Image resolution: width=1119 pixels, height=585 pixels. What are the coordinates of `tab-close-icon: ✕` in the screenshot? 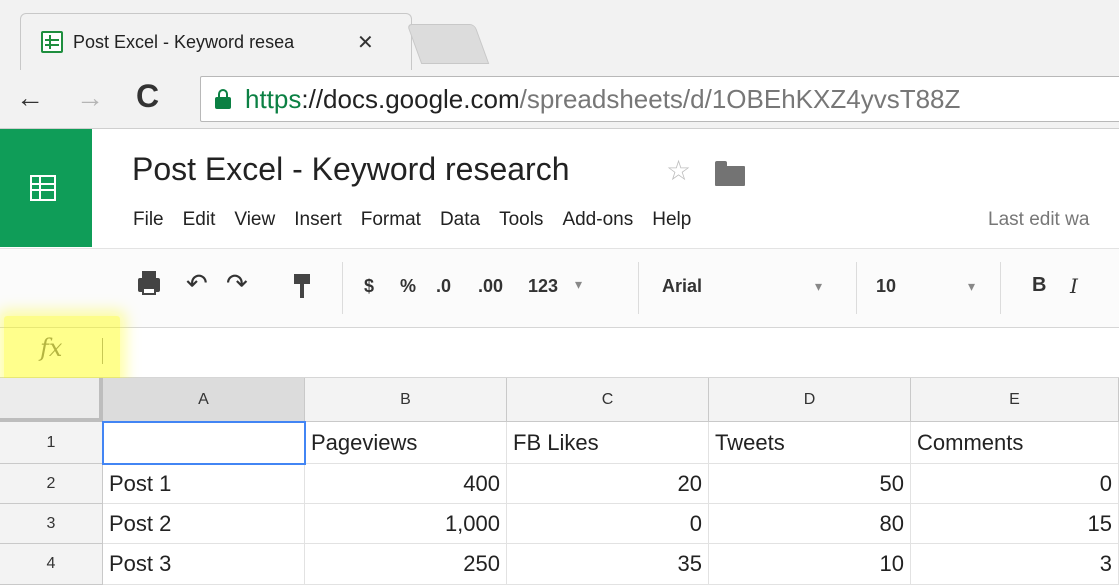 It's located at (365, 42).